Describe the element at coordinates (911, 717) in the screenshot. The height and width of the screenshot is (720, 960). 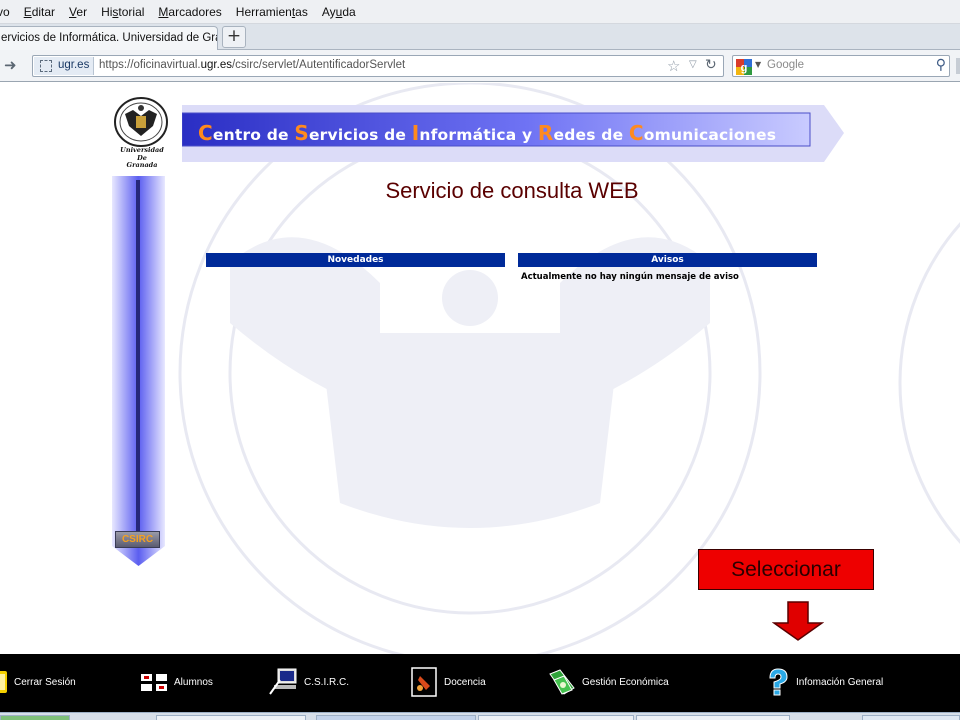
I see `system-tray` at that location.